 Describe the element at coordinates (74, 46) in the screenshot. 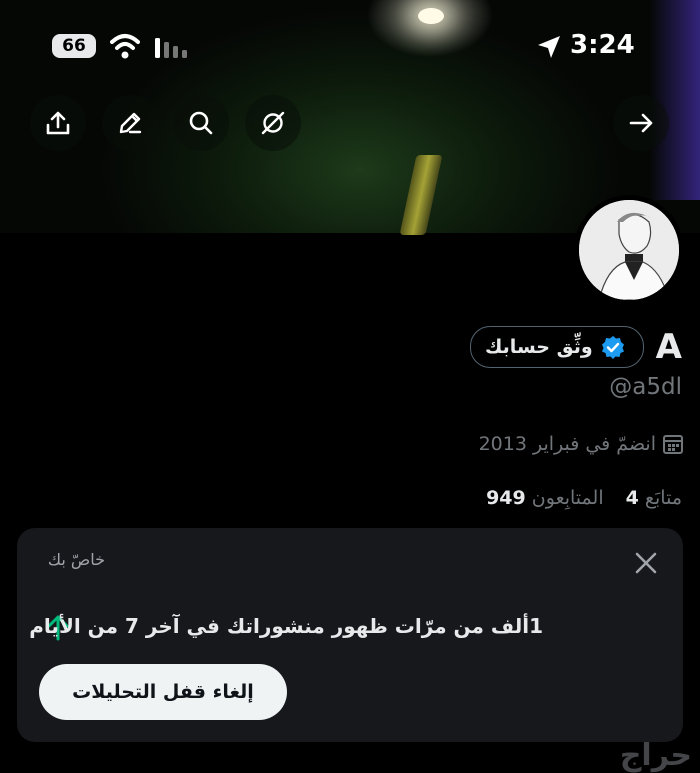

I see `battery-indicator: 66` at that location.